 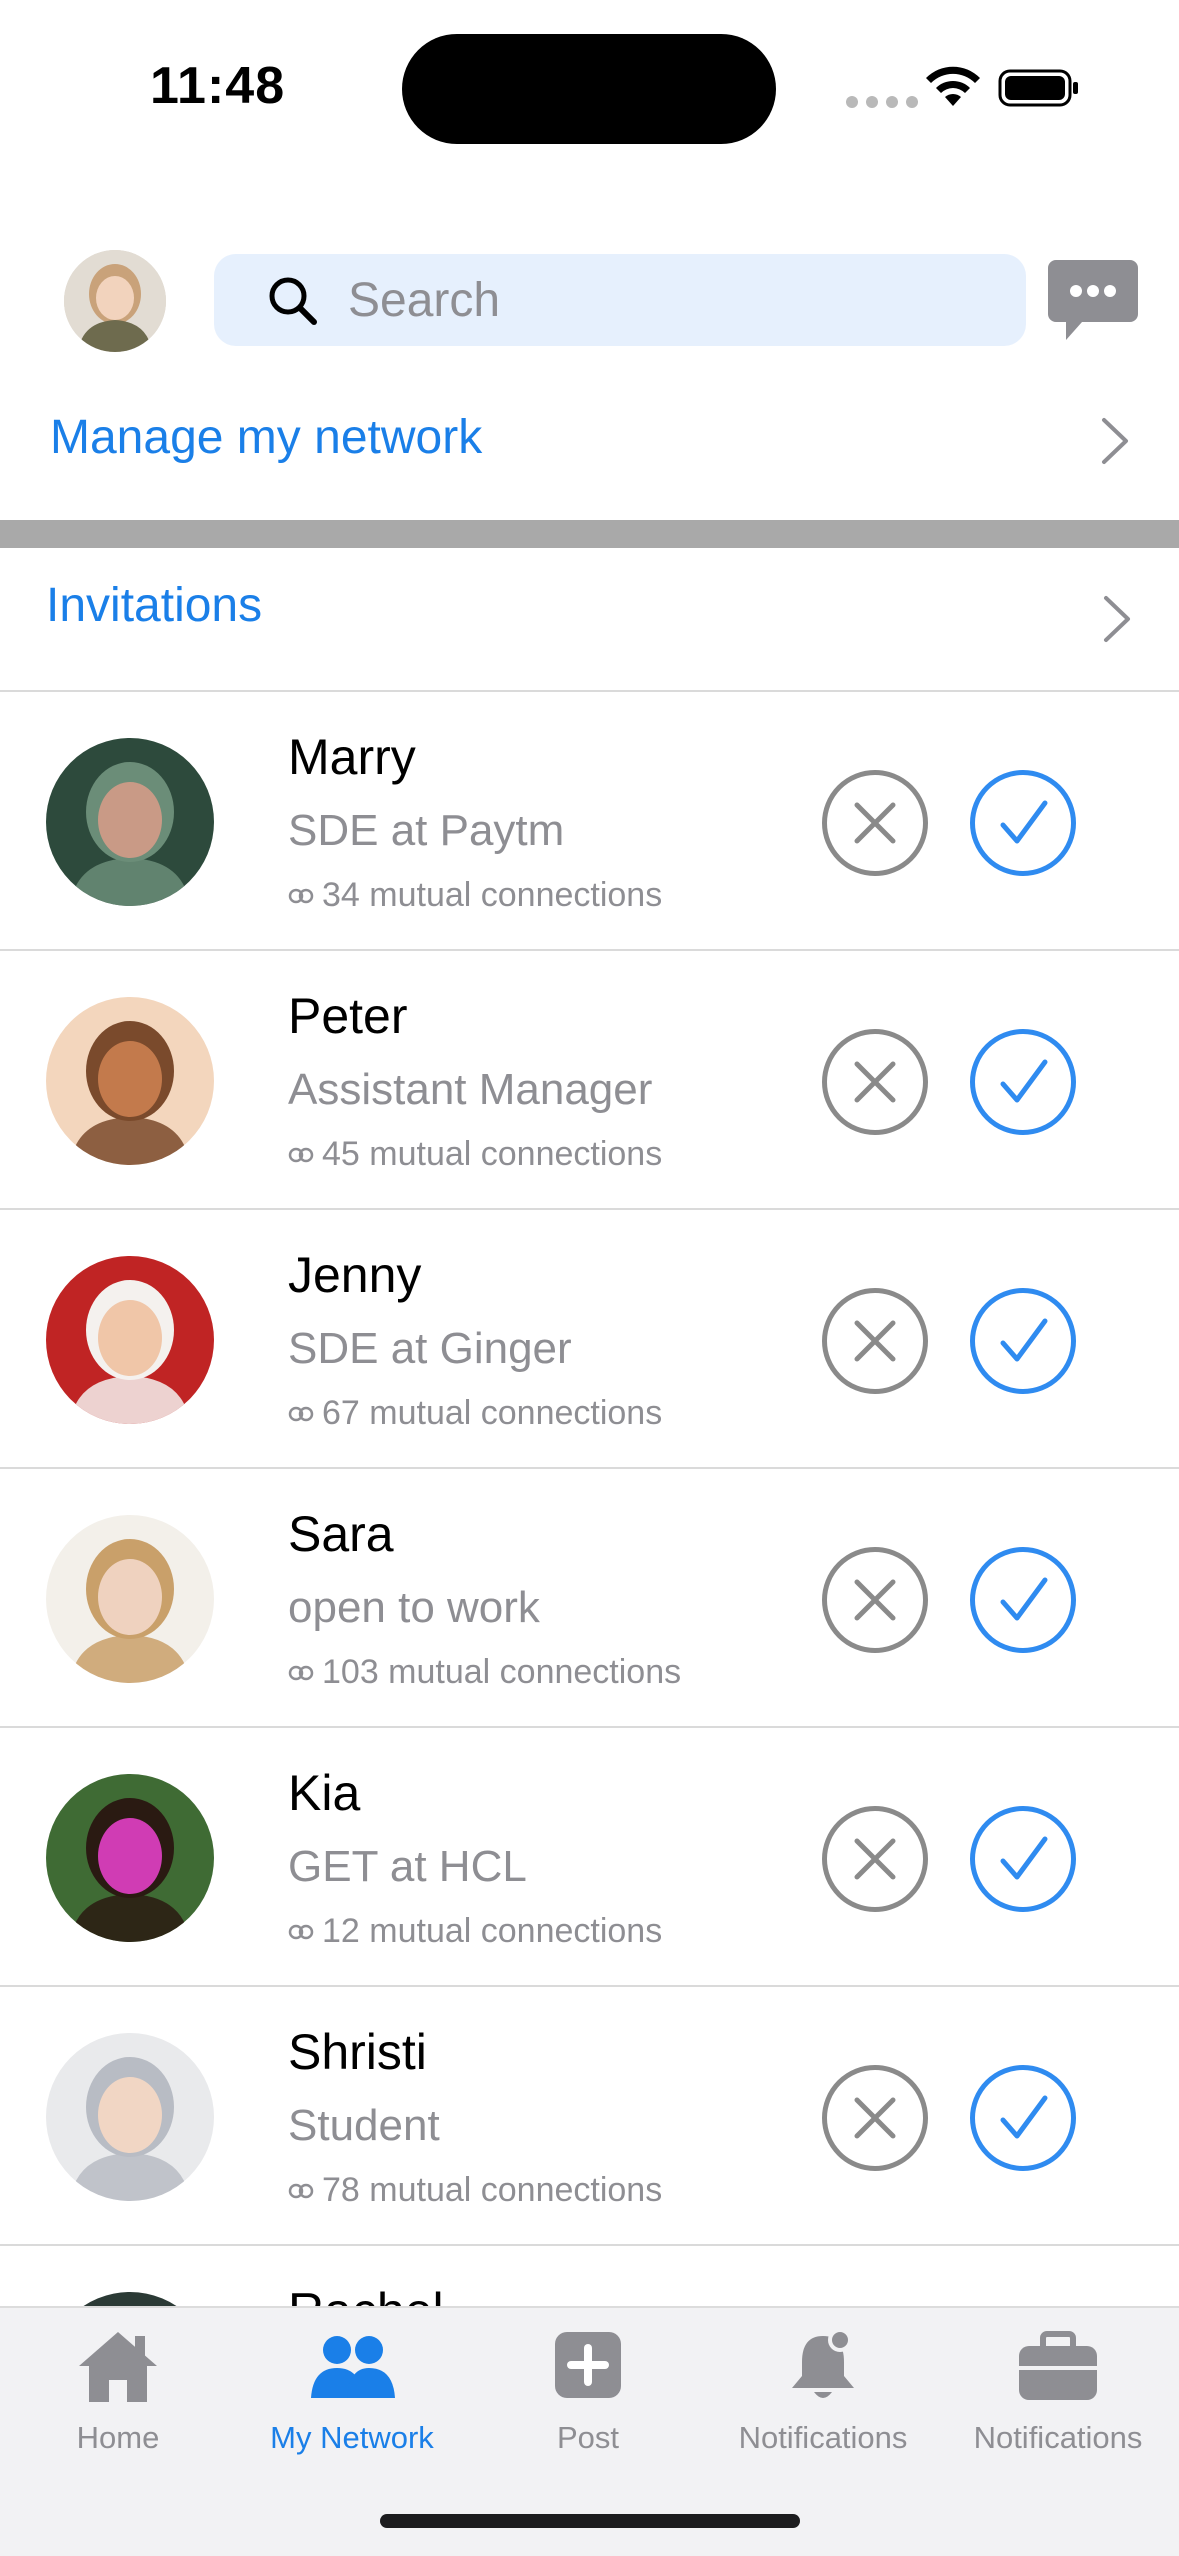 I want to click on tab-my-network: My Network, so click(x=352, y=2403).